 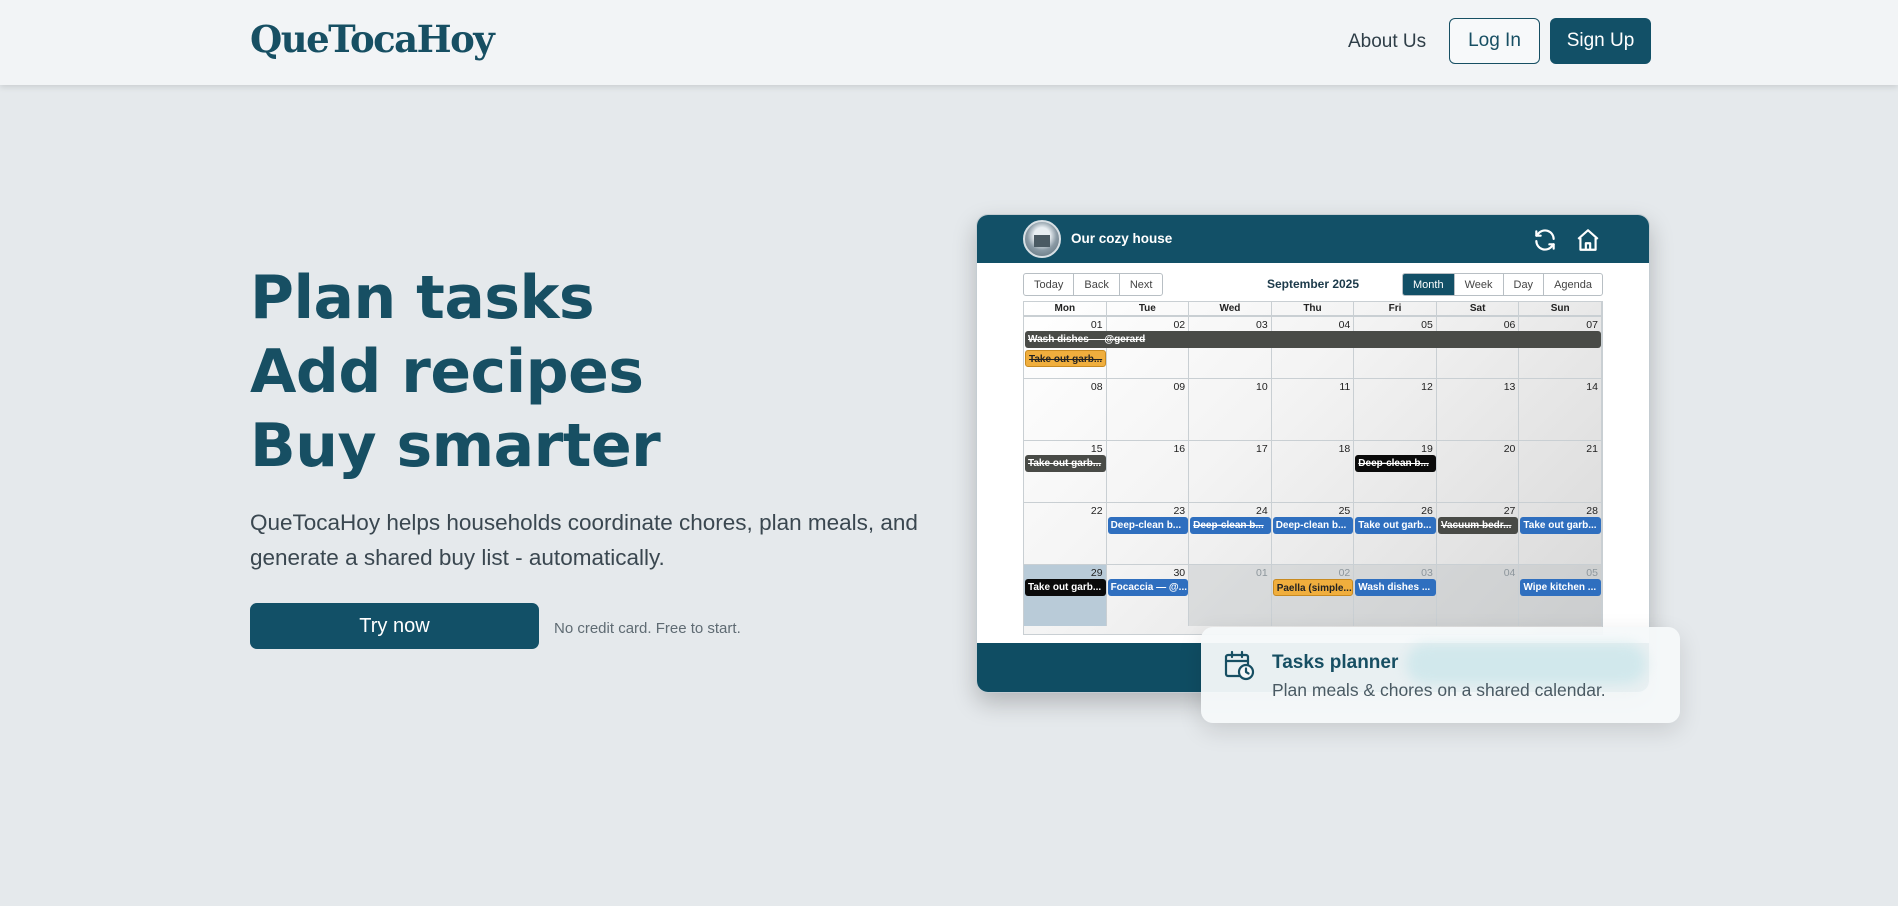 I want to click on day-number: 25, so click(x=1344, y=511).